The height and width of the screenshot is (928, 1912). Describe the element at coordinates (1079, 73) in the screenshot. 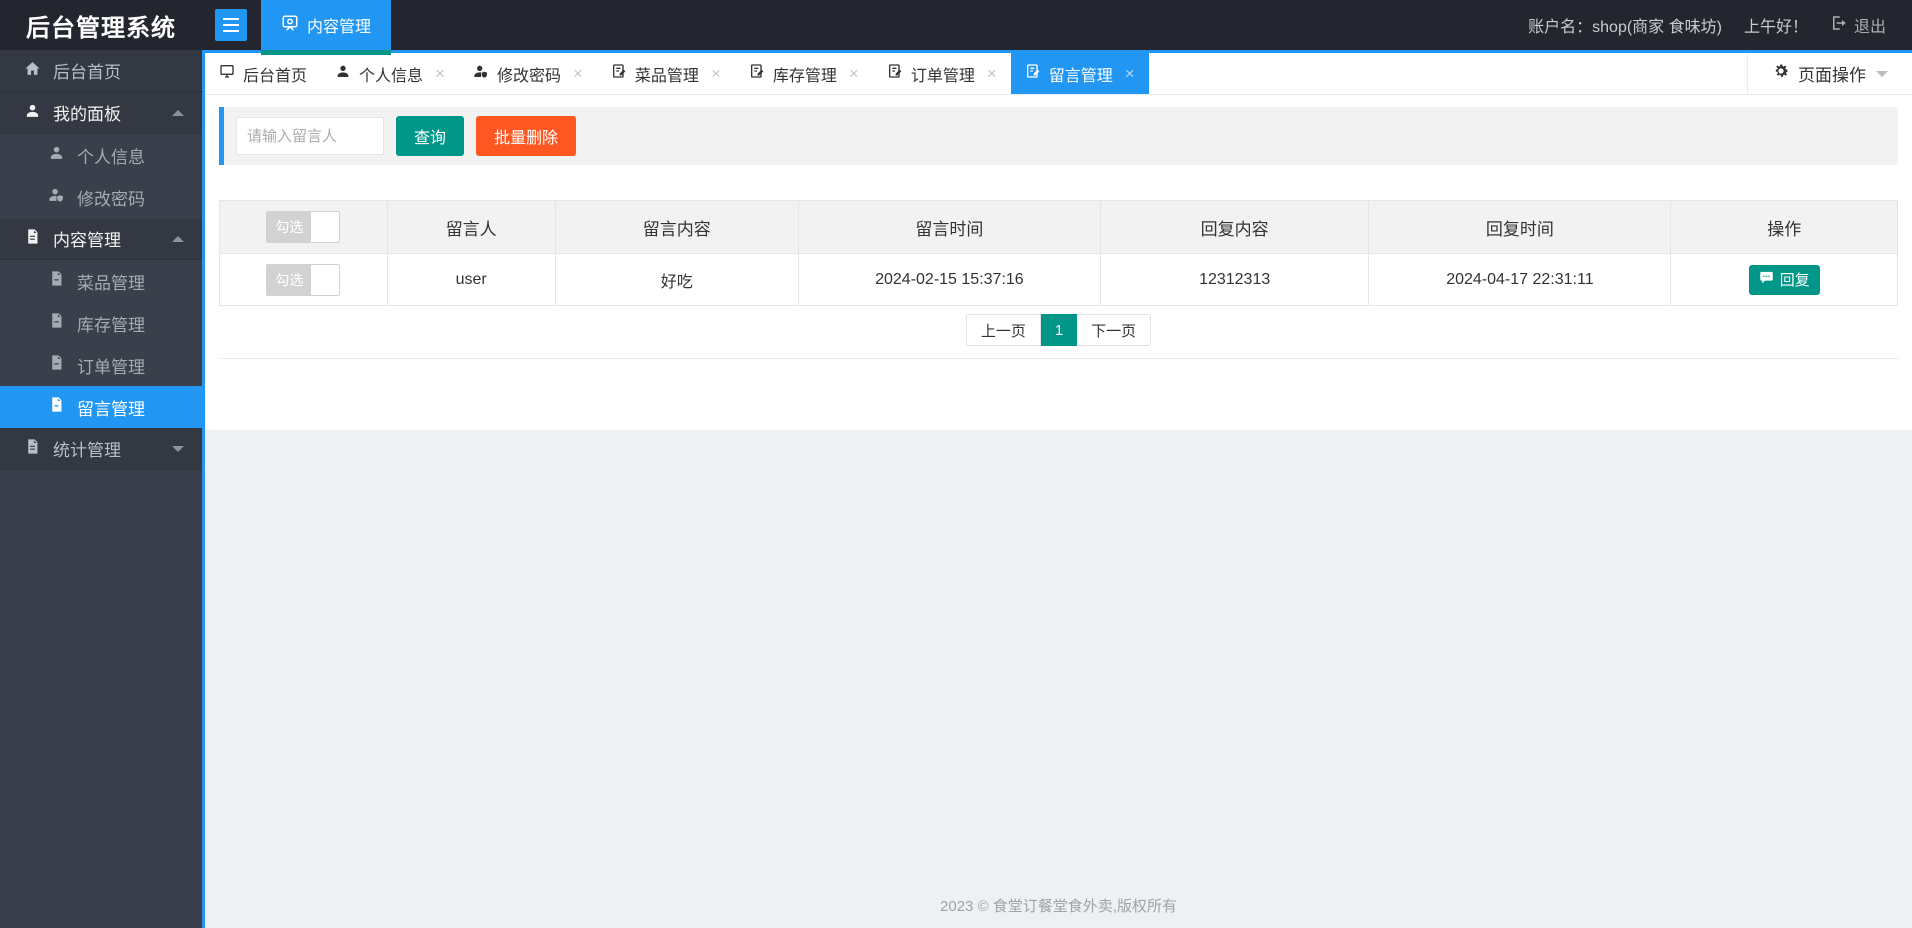

I see `tab-message-management: 留言管理` at that location.